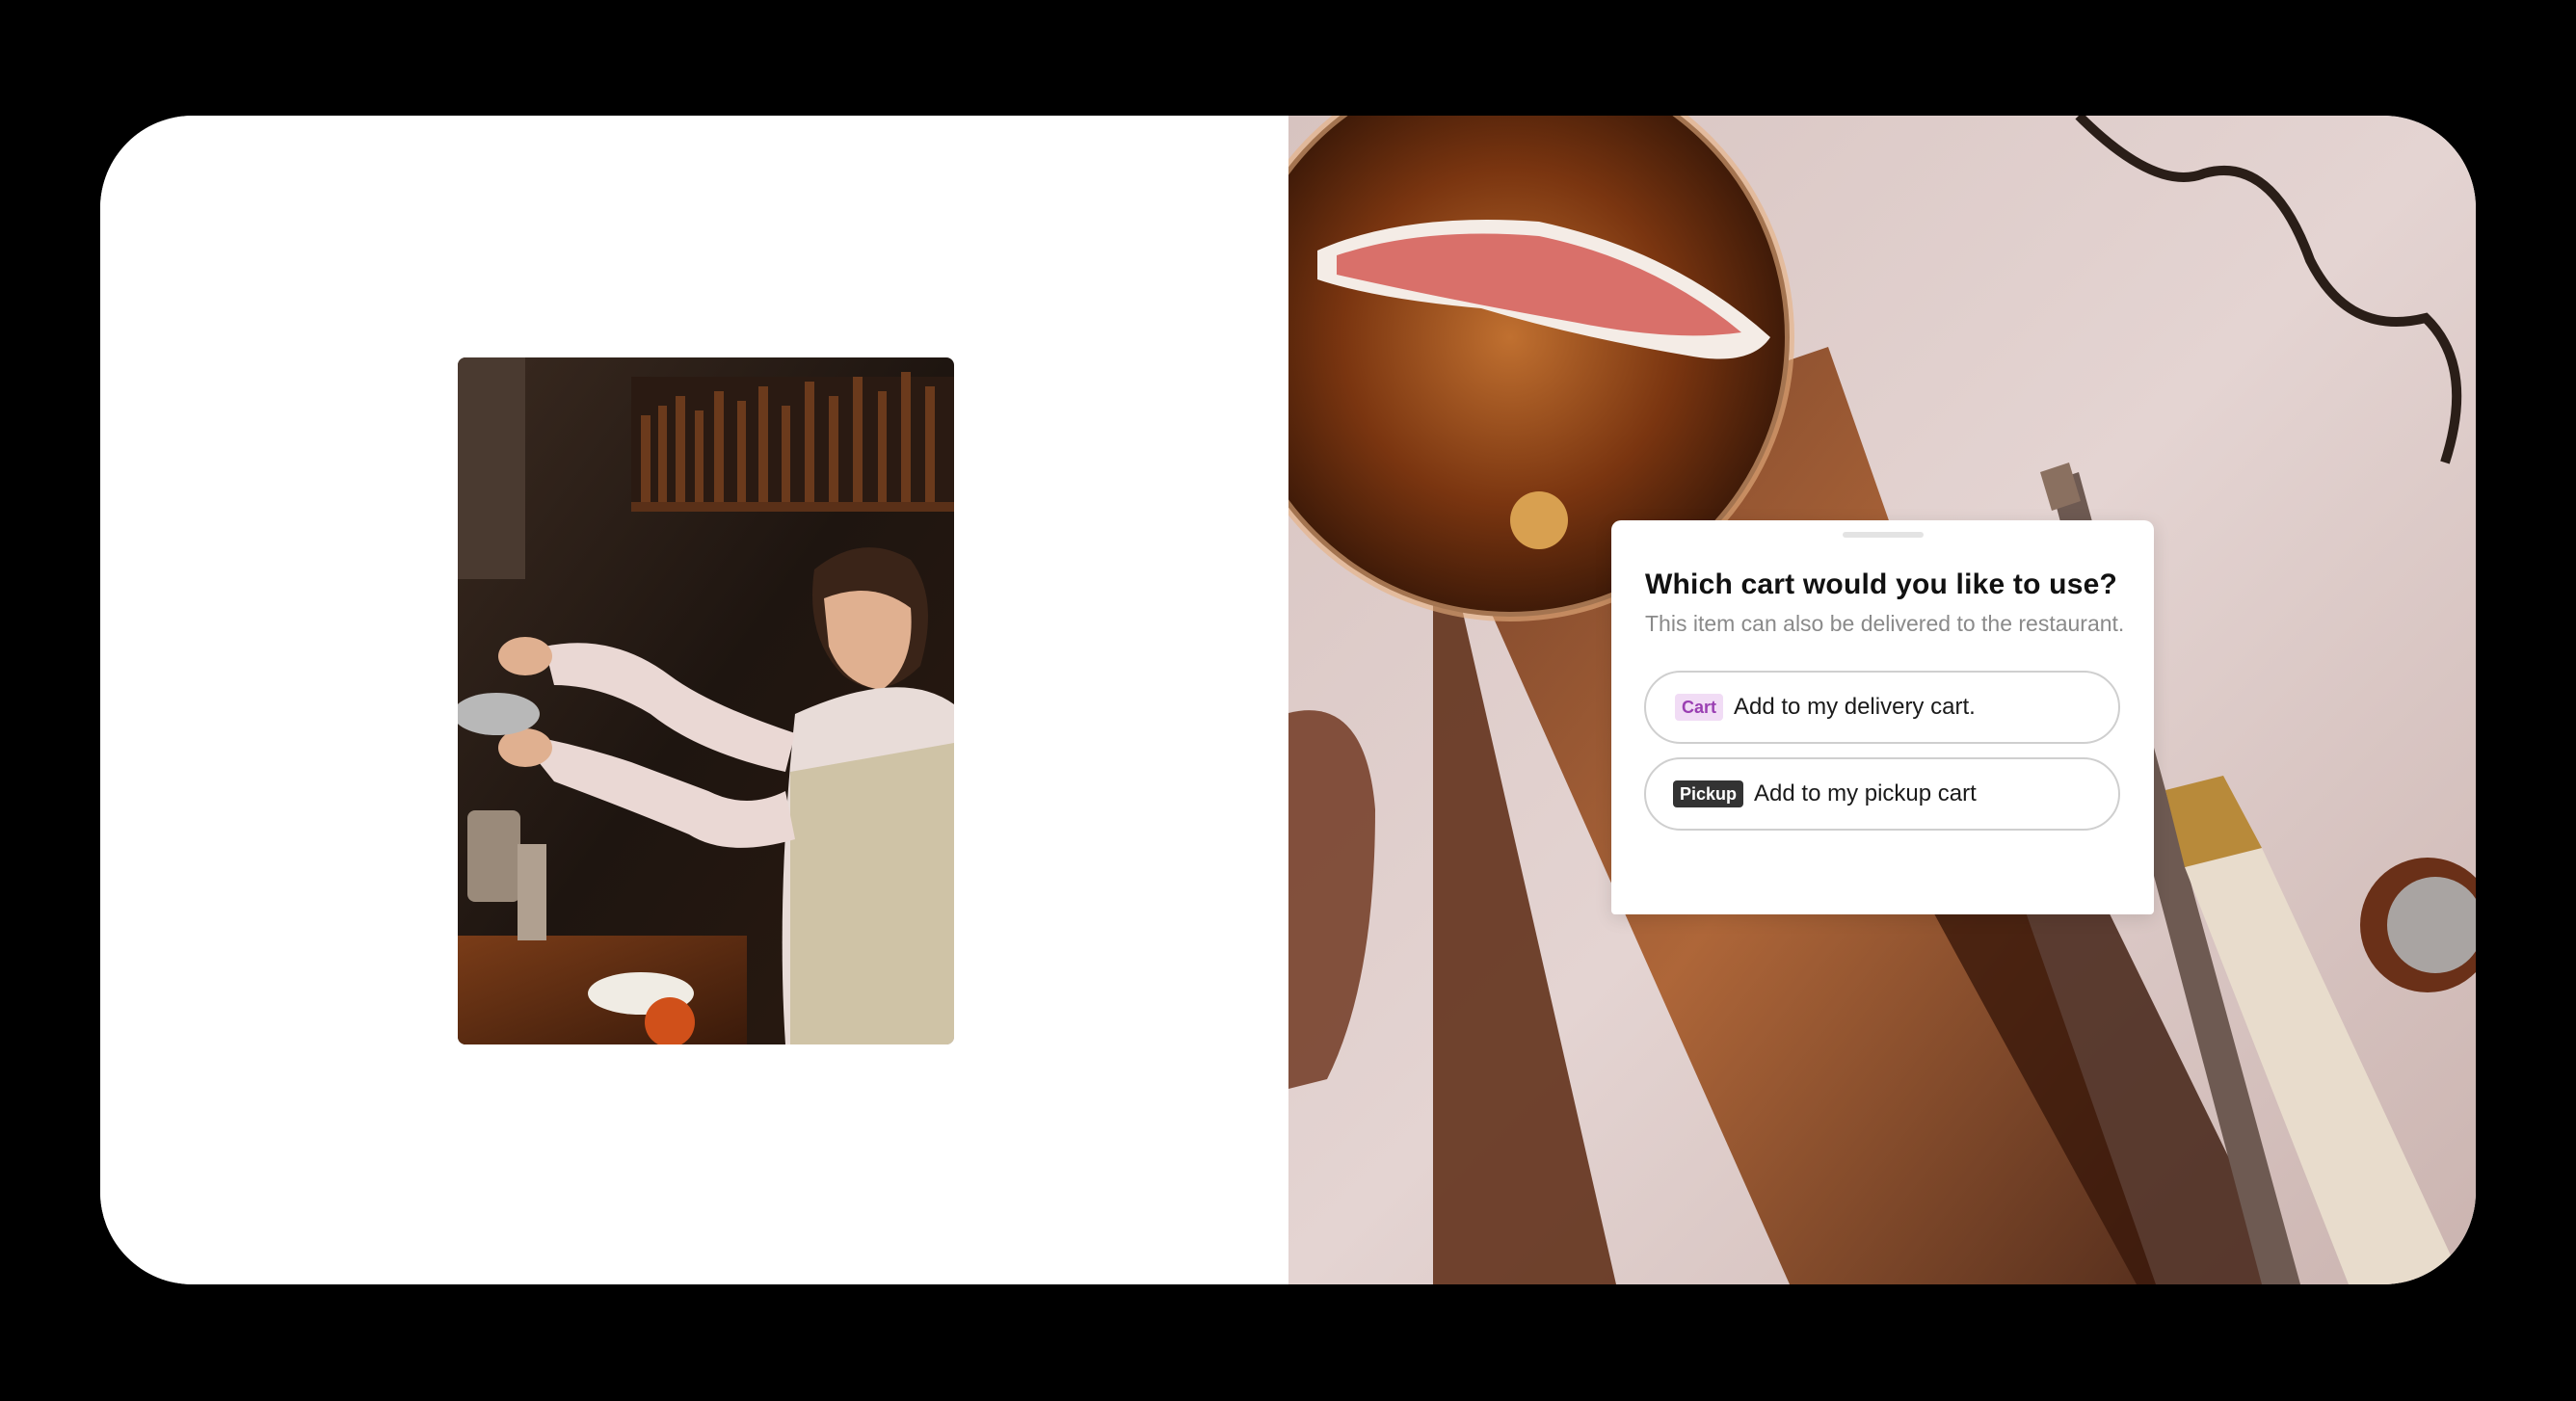  I want to click on delivery-cart-option: Cart Add to my delivery cart., so click(1882, 707).